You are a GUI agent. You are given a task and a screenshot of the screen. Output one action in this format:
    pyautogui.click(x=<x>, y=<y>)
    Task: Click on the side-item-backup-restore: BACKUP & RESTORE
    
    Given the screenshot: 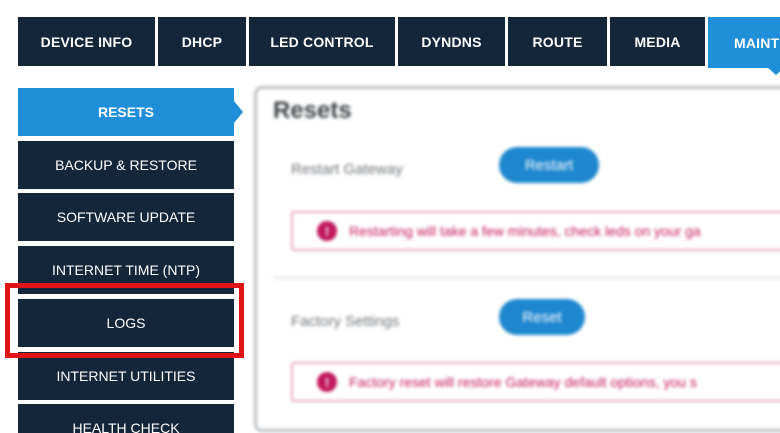 What is the action you would take?
    pyautogui.click(x=126, y=165)
    